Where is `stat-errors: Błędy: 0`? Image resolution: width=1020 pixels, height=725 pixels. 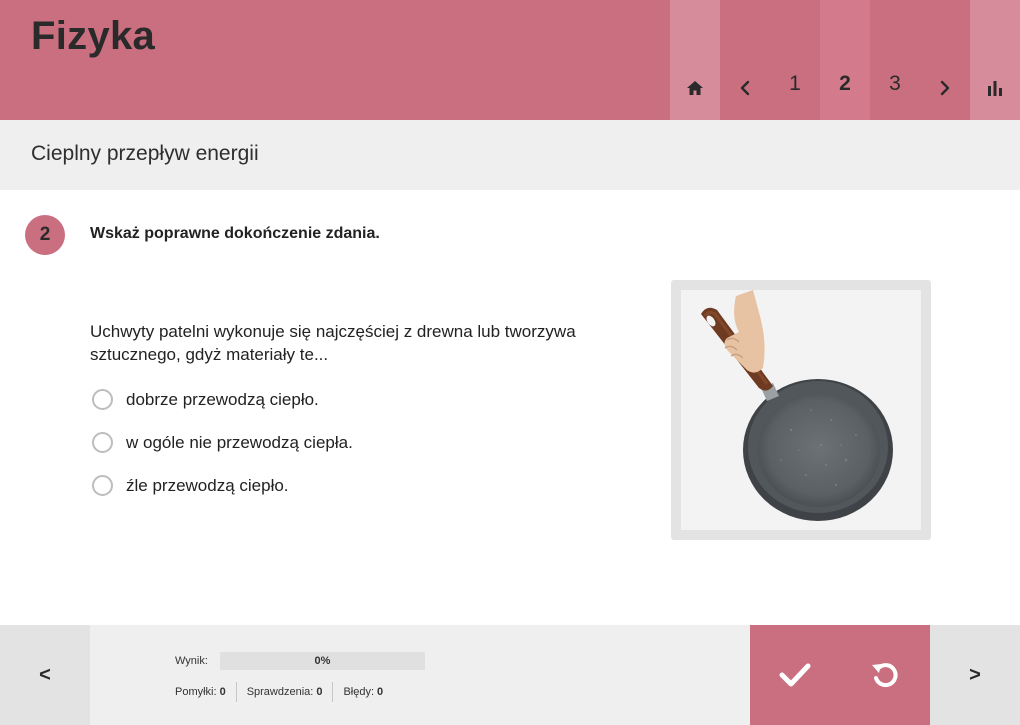 stat-errors: Błędy: 0 is located at coordinates (363, 692).